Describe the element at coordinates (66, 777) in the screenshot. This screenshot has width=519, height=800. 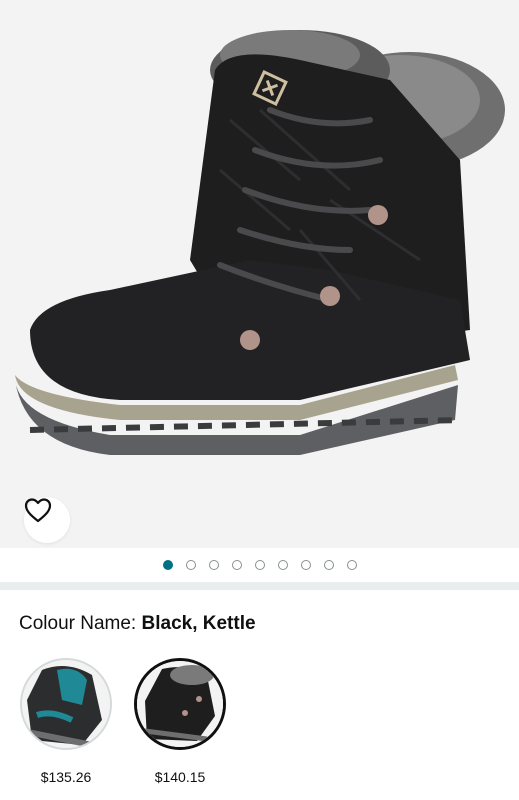
I see `swatch-price: $135.26` at that location.